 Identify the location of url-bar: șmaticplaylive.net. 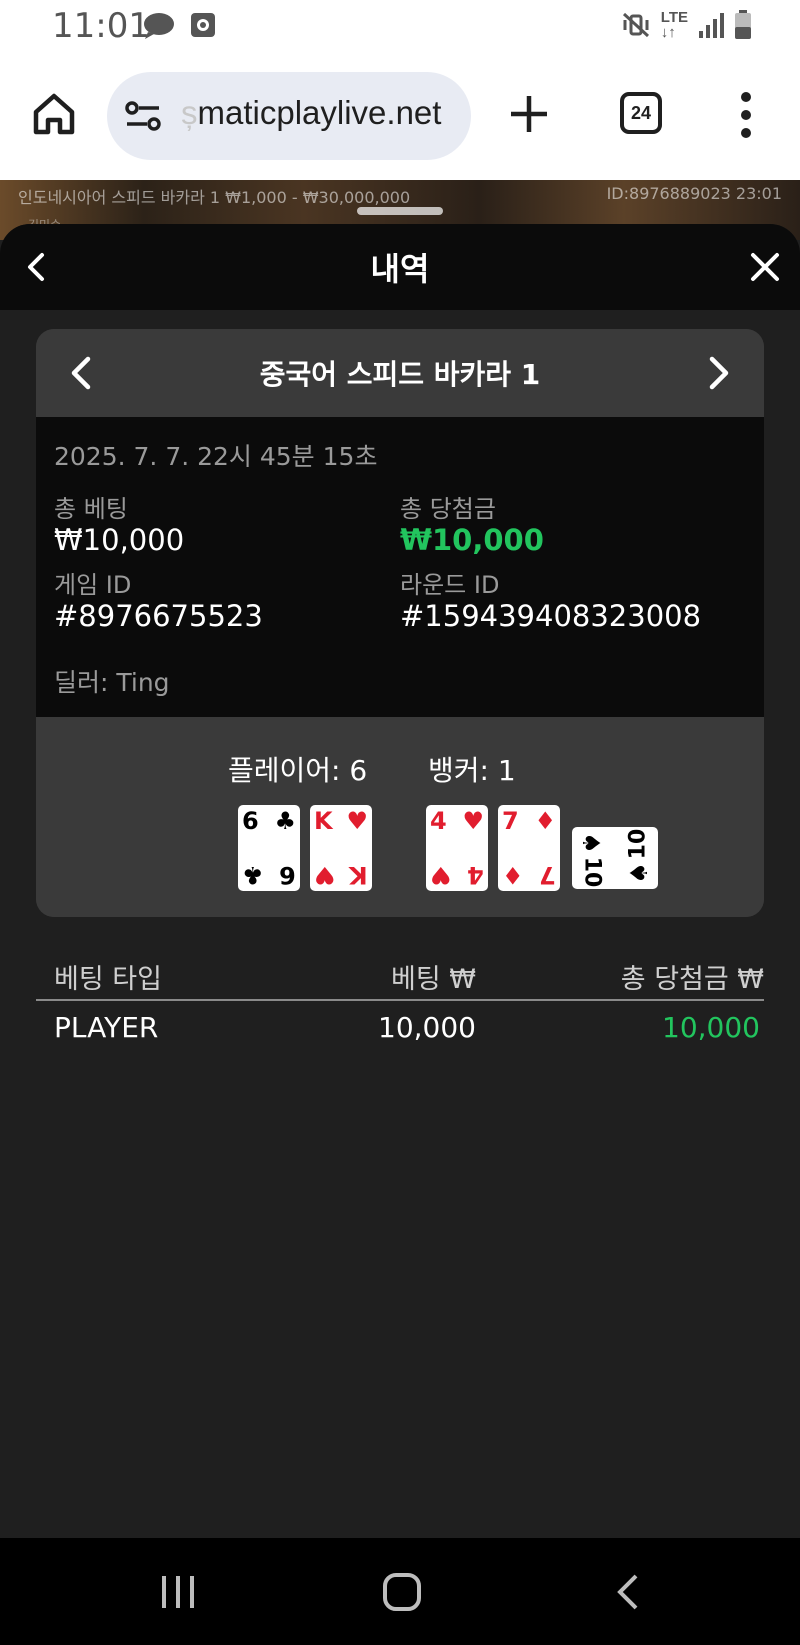
(289, 116).